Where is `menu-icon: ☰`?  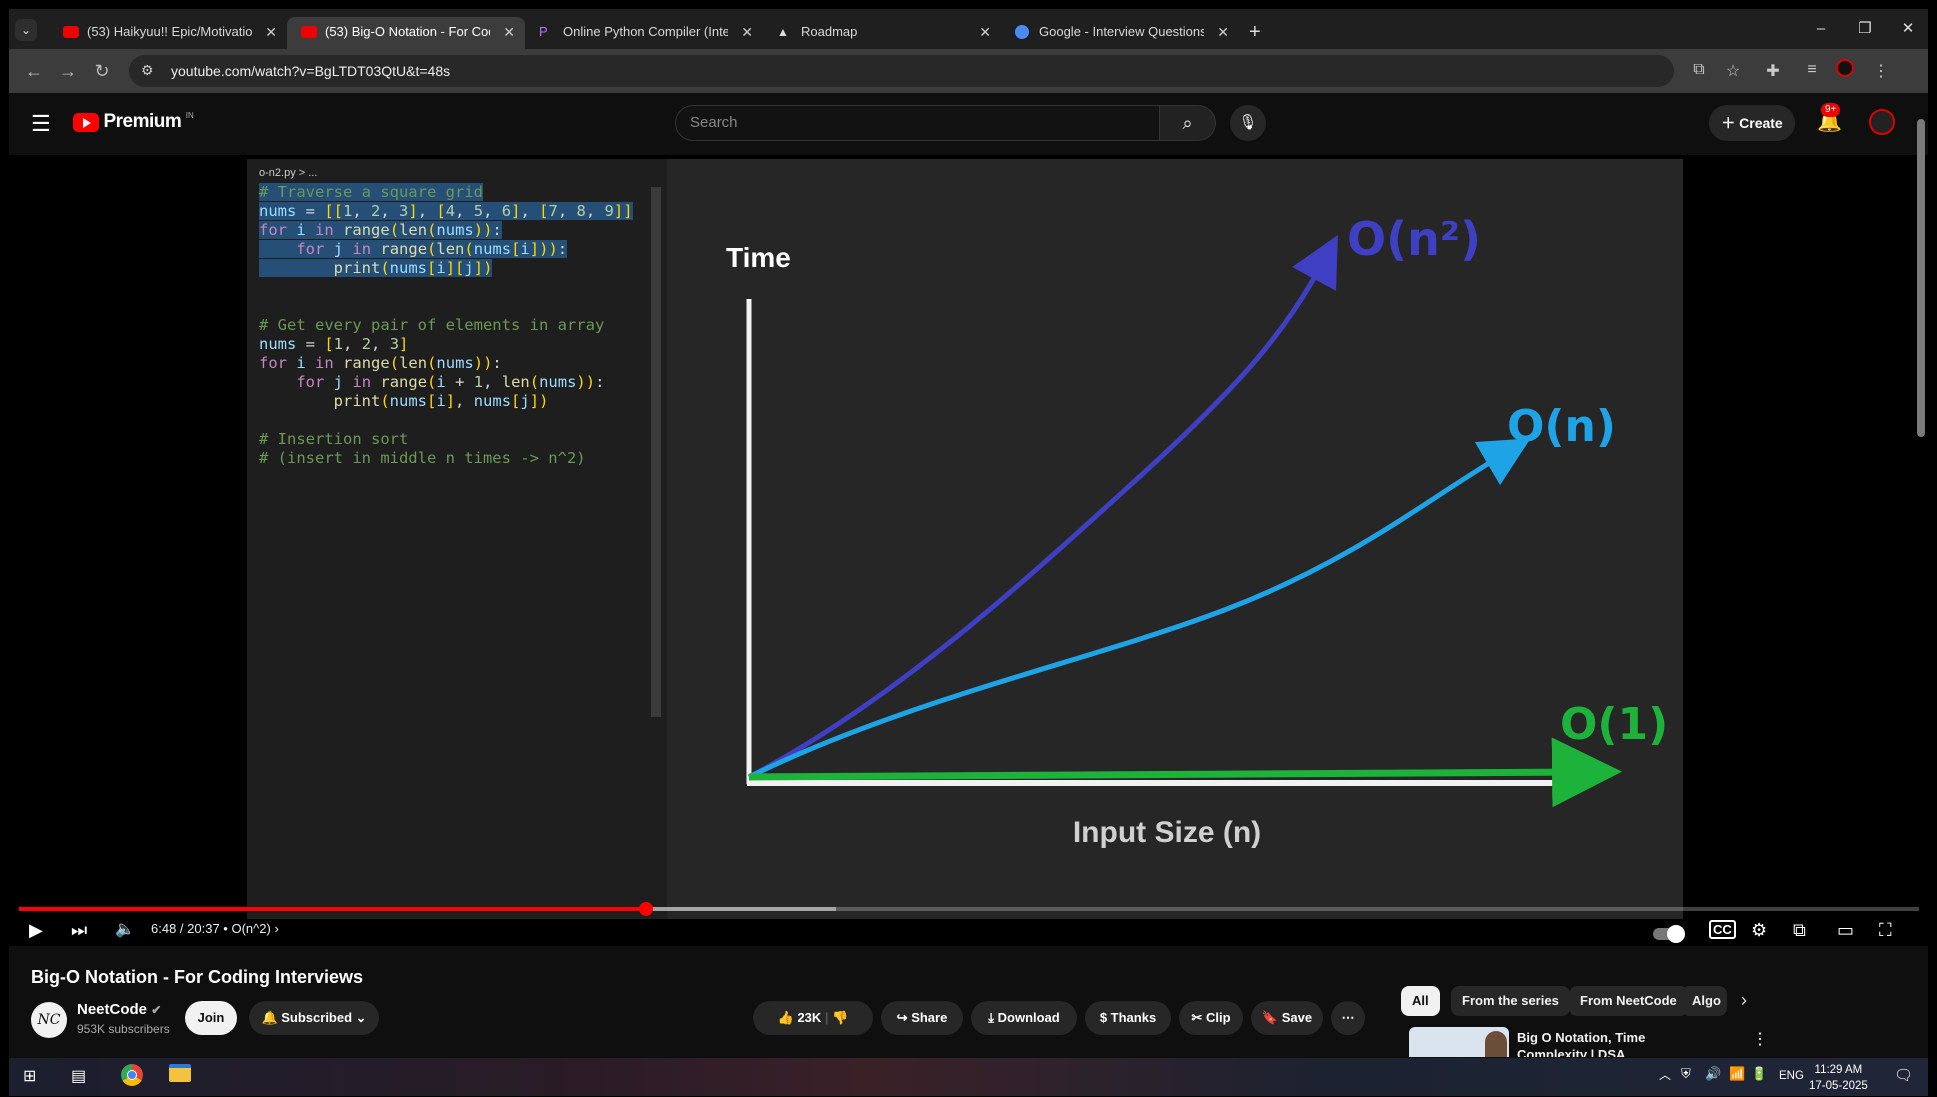
menu-icon: ☰ is located at coordinates (41, 124).